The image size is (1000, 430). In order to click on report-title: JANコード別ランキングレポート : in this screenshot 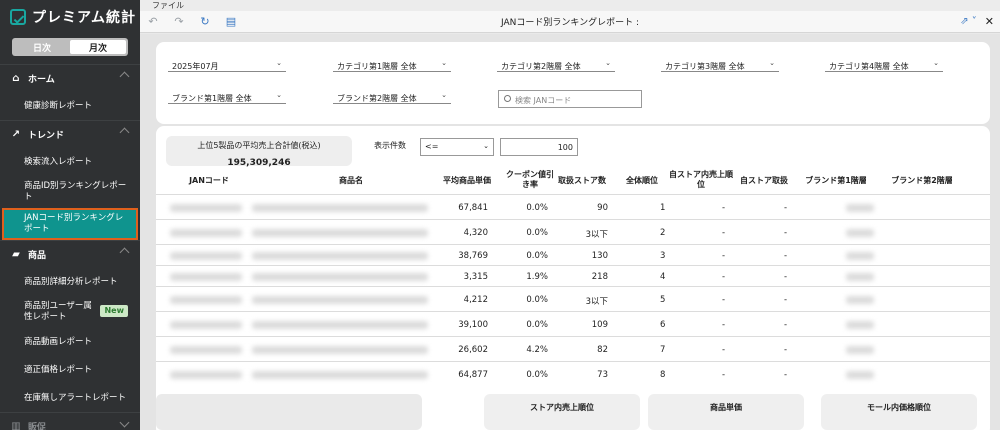, I will do `click(569, 23)`.